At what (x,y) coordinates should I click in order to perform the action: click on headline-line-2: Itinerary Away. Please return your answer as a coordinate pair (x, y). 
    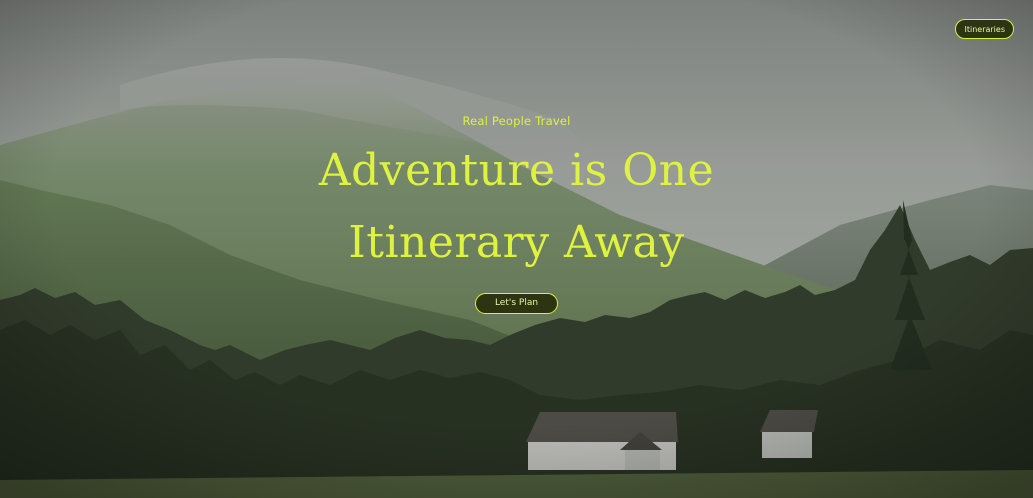
    Looking at the image, I should click on (516, 242).